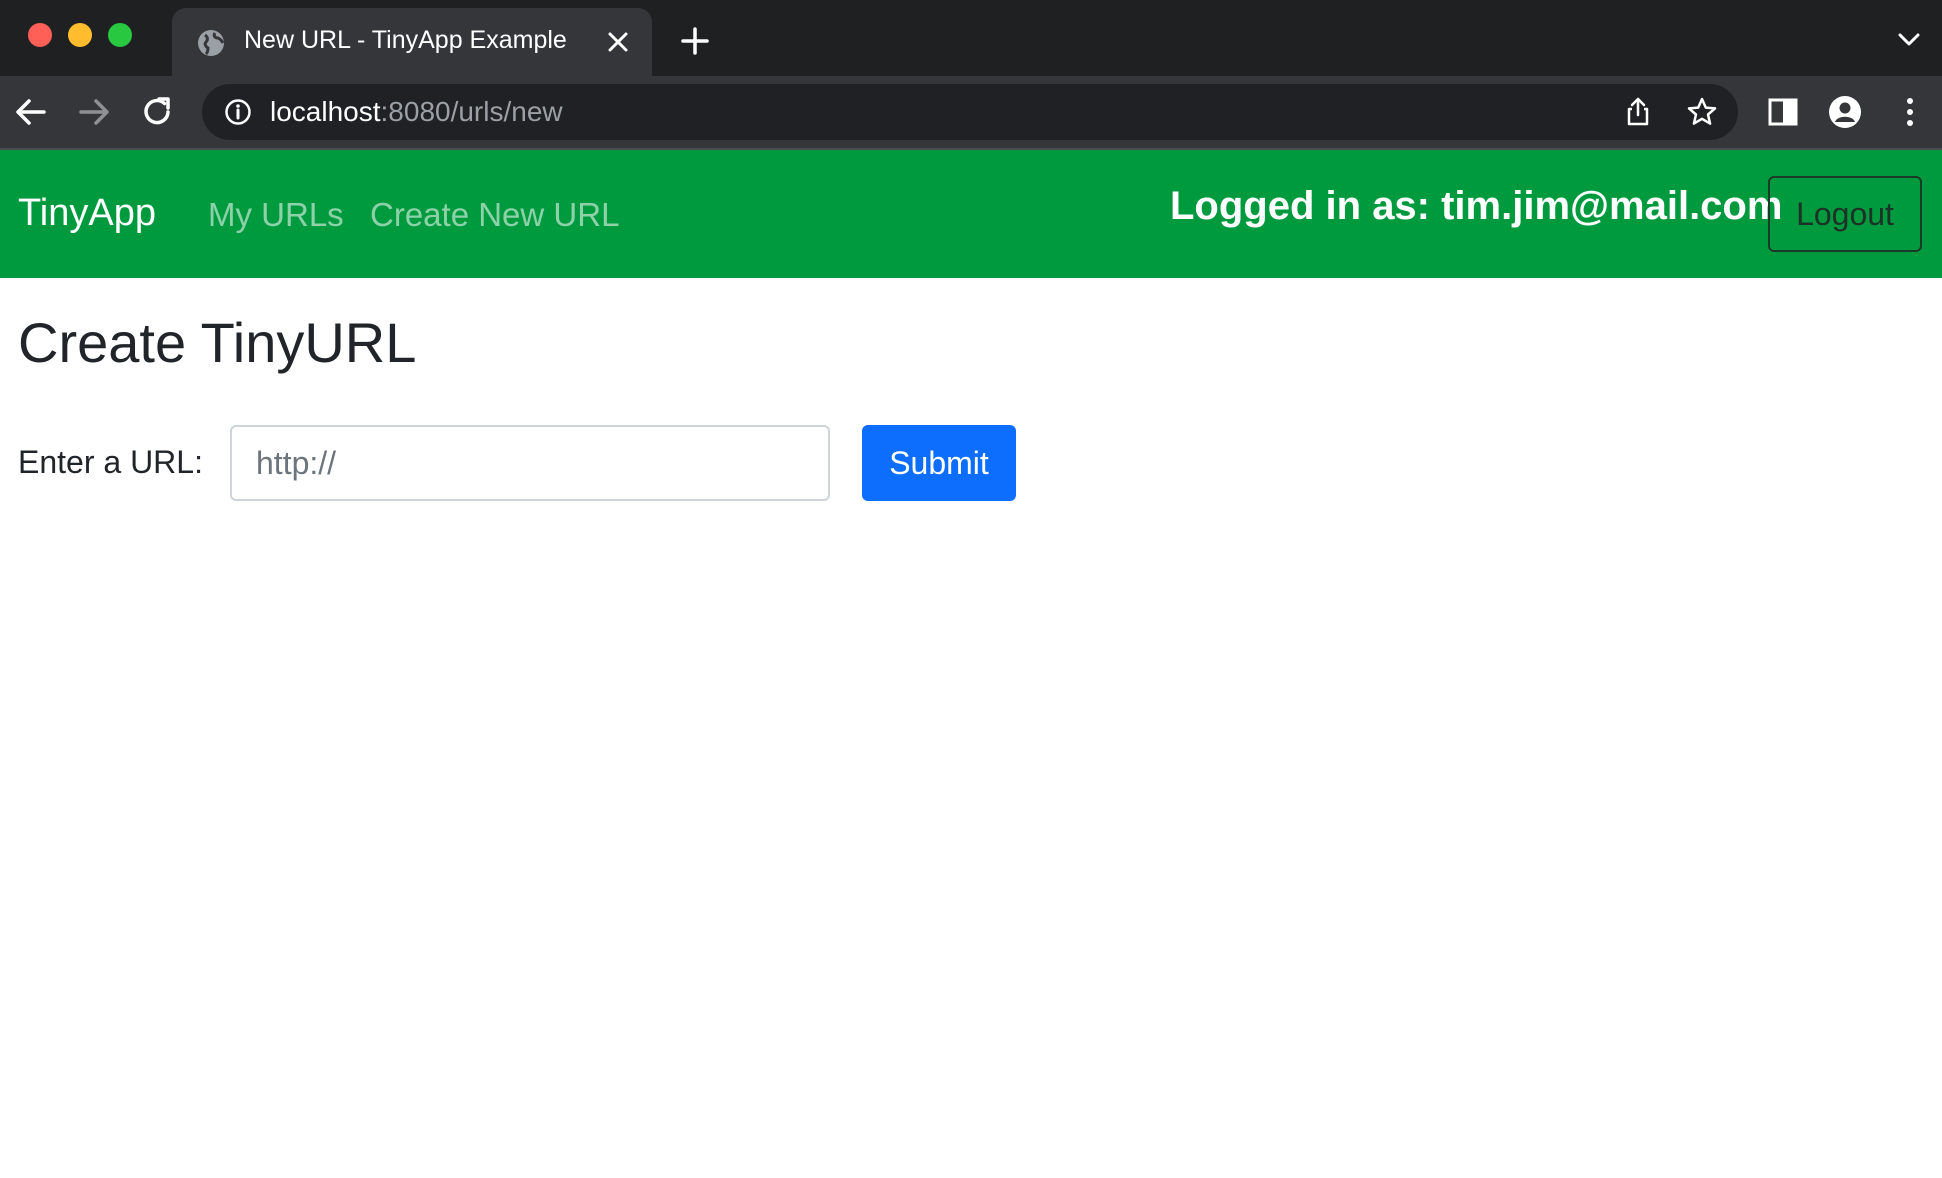 This screenshot has width=1942, height=1178. What do you see at coordinates (1476, 206) in the screenshot?
I see `logged-in-status: Logged in as: tim.jim@mail.com` at bounding box center [1476, 206].